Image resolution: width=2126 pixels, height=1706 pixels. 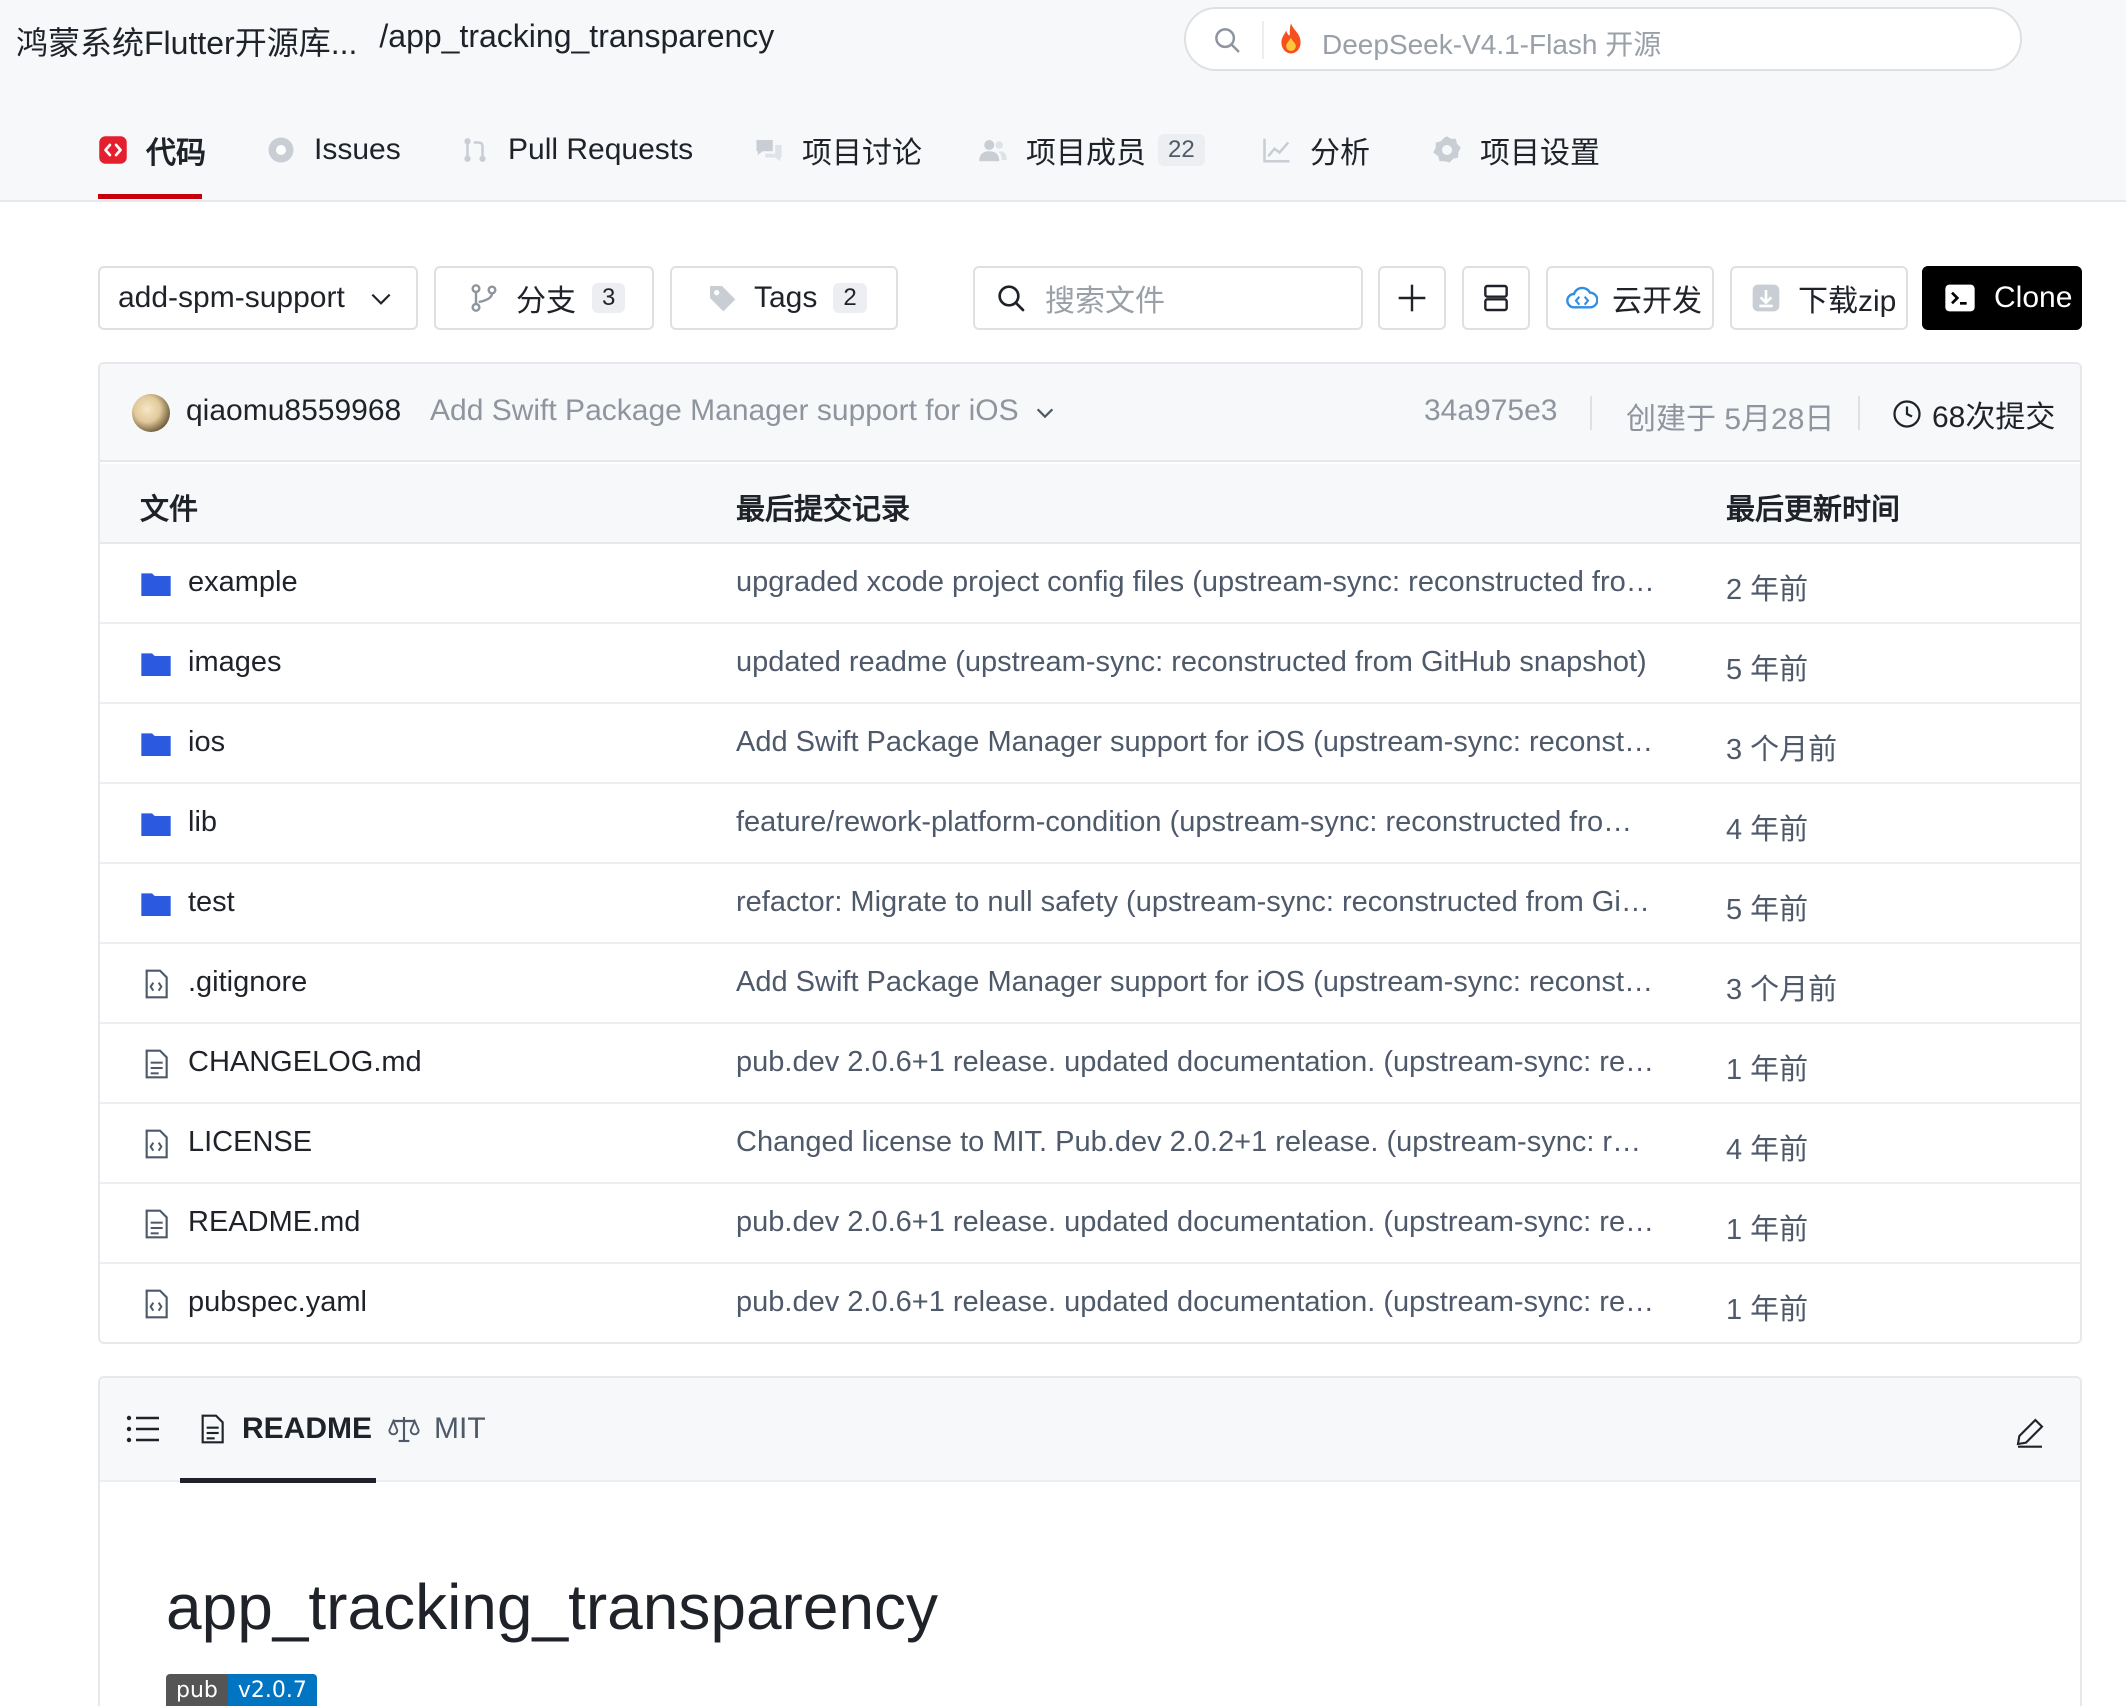 What do you see at coordinates (272, 1690) in the screenshot?
I see `pub-badge-value: v2.0.7` at bounding box center [272, 1690].